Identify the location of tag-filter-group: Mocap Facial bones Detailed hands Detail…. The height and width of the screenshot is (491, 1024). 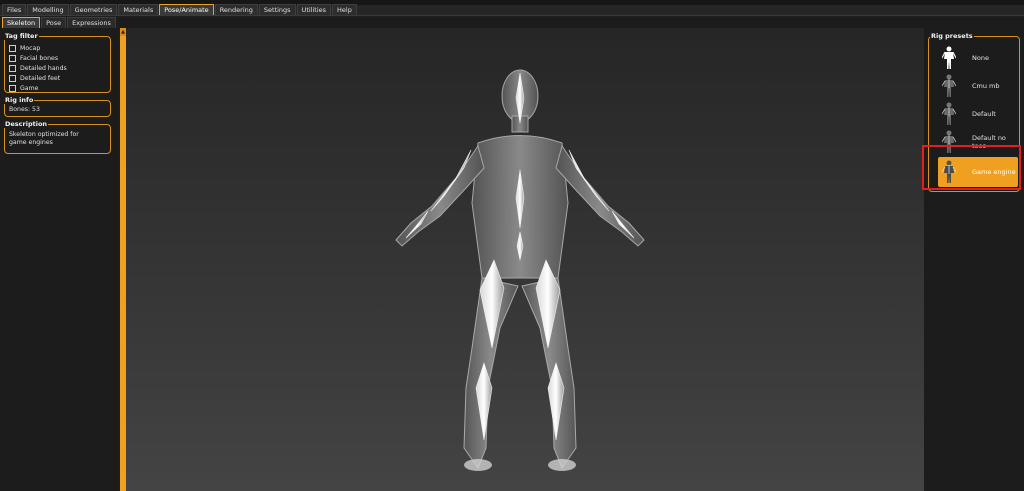
(57, 64).